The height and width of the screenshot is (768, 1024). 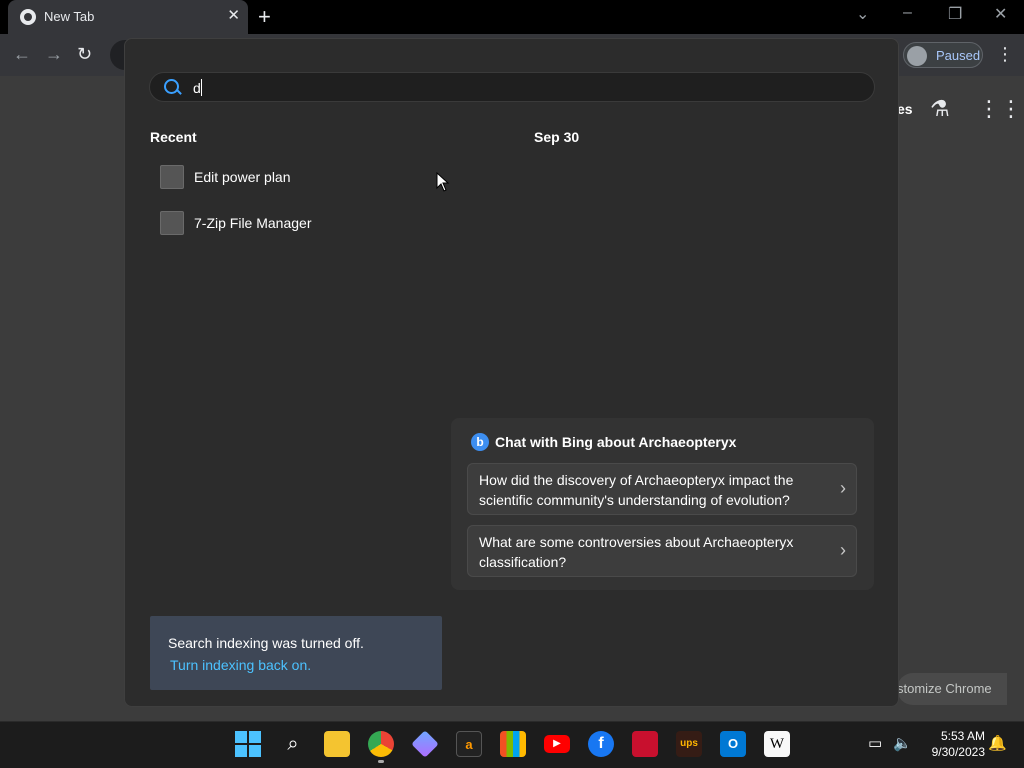 I want to click on tab-search-chevron-icon: ⌄, so click(x=862, y=14).